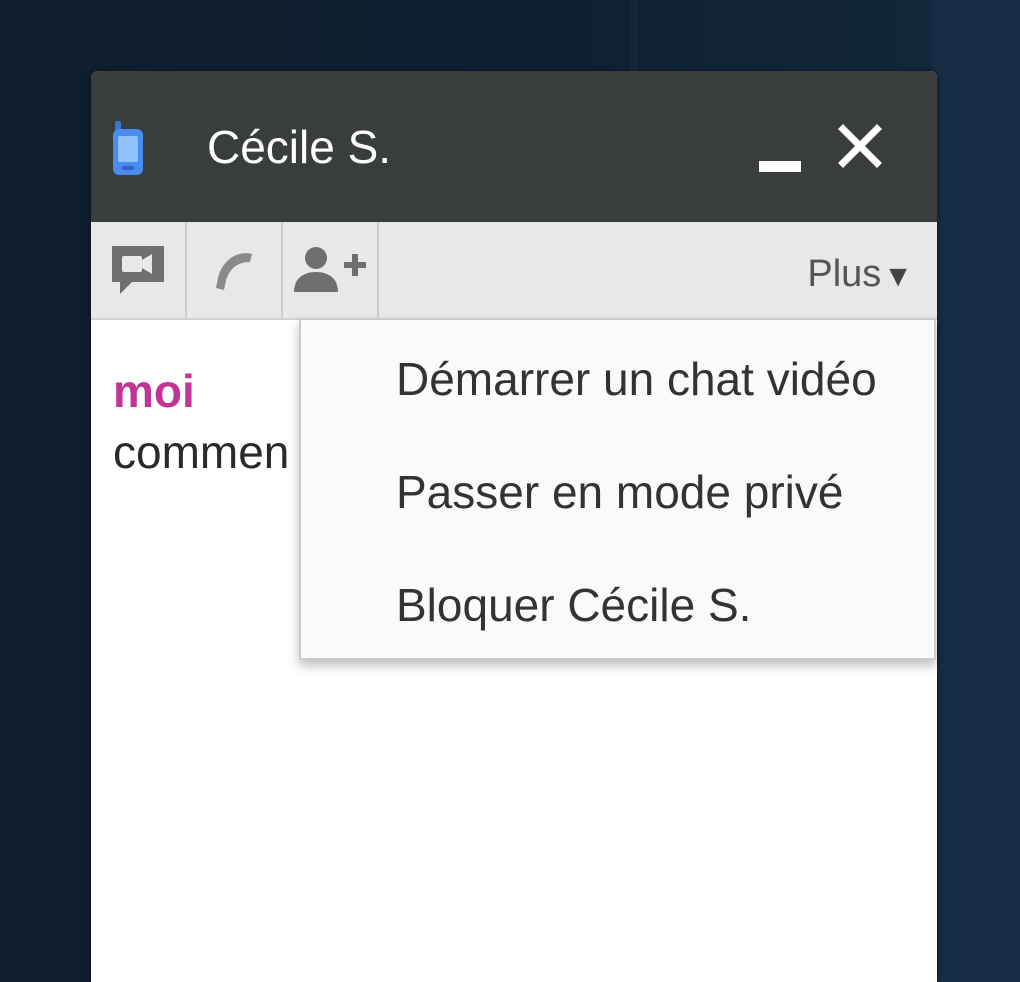 The width and height of the screenshot is (1020, 982). What do you see at coordinates (514, 271) in the screenshot?
I see `chat-toolbar: Plus▼` at bounding box center [514, 271].